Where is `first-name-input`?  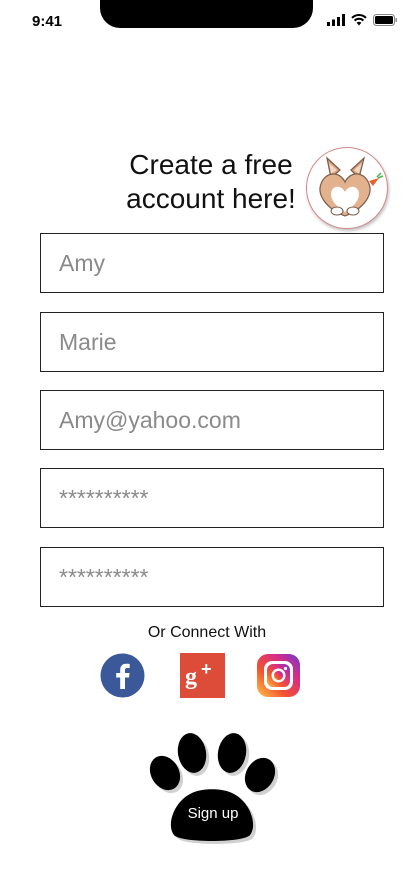
first-name-input is located at coordinates (212, 263).